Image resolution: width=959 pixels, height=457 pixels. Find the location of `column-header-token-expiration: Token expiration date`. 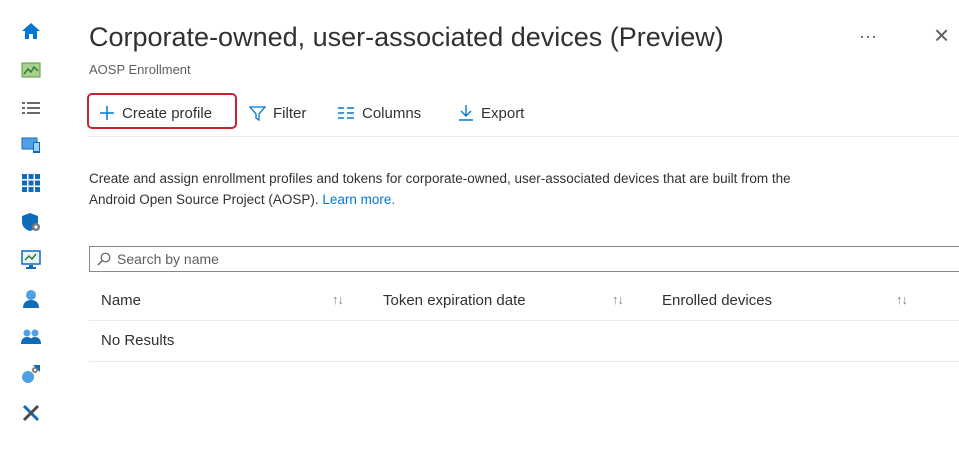

column-header-token-expiration: Token expiration date is located at coordinates (454, 300).